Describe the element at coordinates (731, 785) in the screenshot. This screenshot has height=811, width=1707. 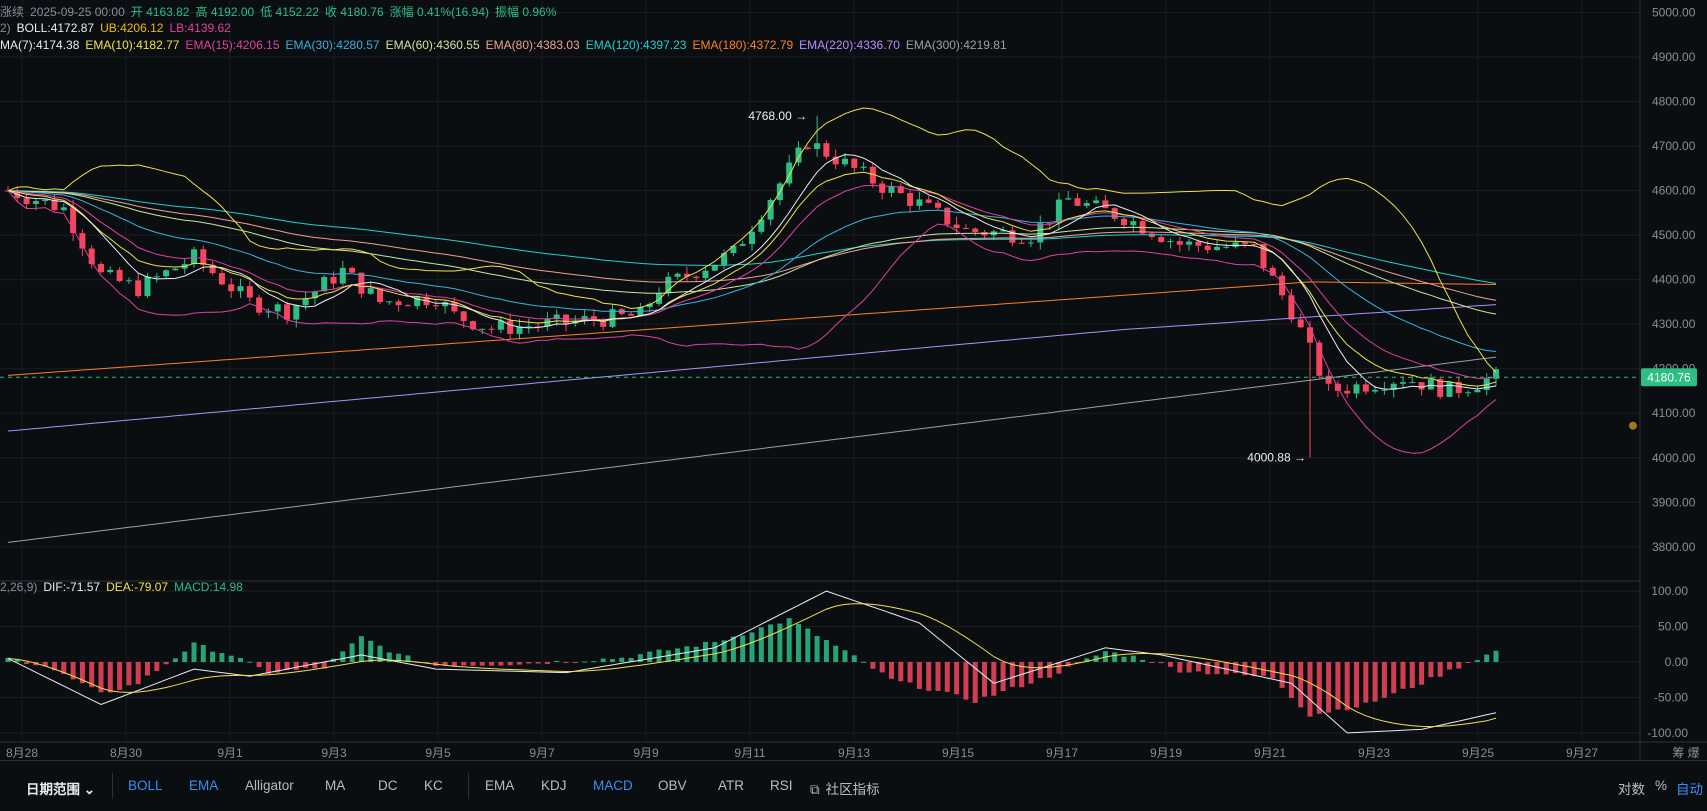
I see `sub-indicator-atr: ATR` at that location.